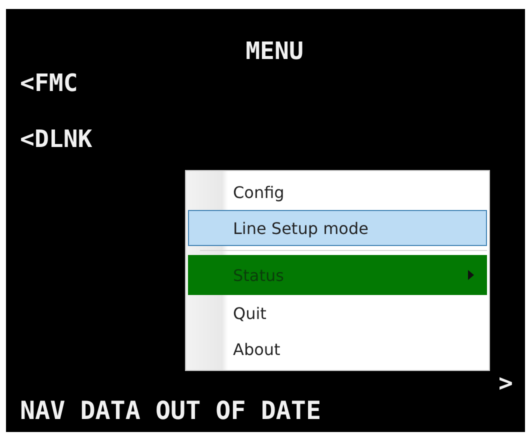  What do you see at coordinates (337, 313) in the screenshot?
I see `menu-item: Quit` at bounding box center [337, 313].